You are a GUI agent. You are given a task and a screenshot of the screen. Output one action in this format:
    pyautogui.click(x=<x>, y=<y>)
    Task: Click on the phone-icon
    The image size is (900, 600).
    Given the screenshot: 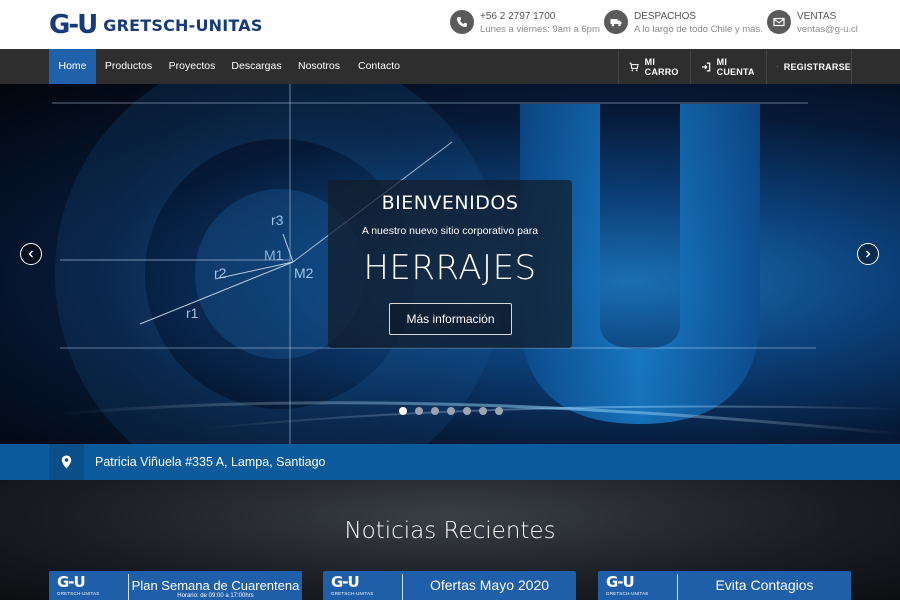 What is the action you would take?
    pyautogui.click(x=462, y=22)
    